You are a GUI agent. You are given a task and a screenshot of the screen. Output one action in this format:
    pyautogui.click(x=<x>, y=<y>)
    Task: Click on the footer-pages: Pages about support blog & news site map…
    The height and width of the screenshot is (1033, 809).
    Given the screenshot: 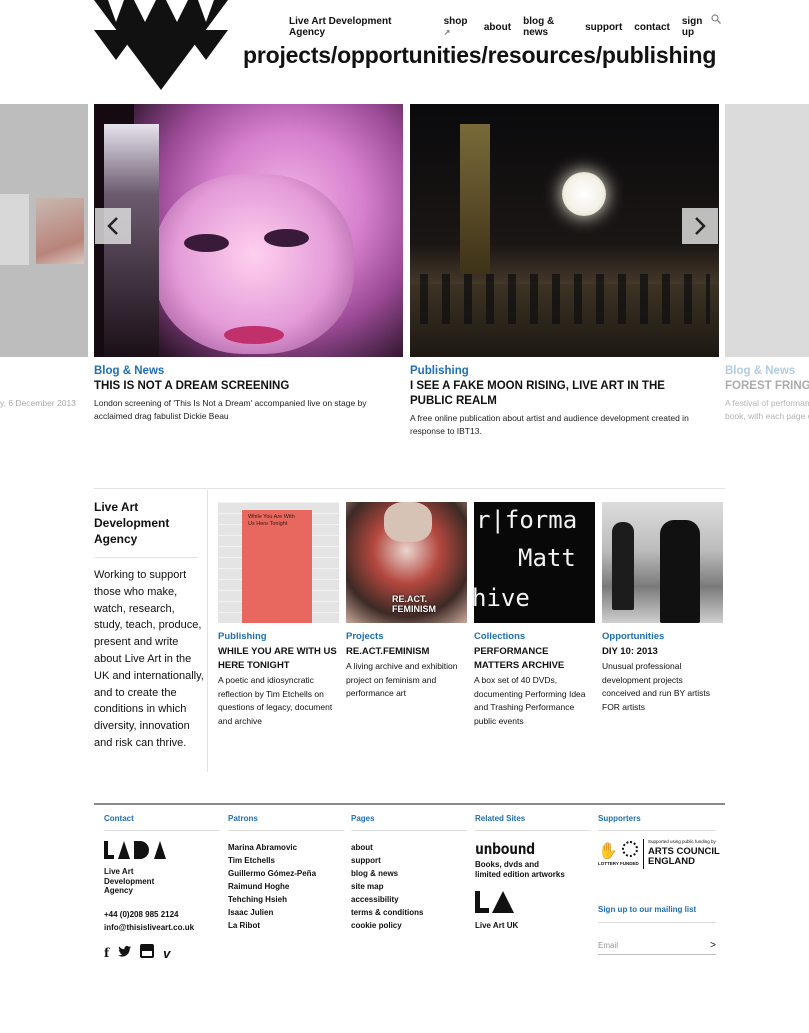 What is the action you would take?
    pyautogui.click(x=409, y=873)
    